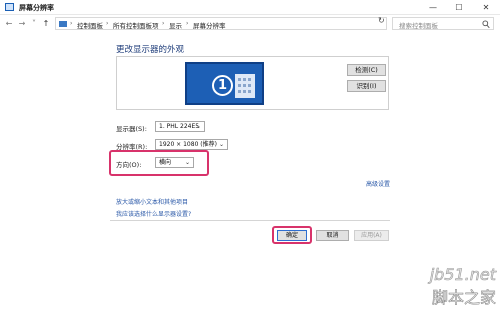 The width and height of the screenshot is (500, 312). What do you see at coordinates (188, 144) in the screenshot?
I see `resolution-value: 1920 × 1080 (推荐)` at bounding box center [188, 144].